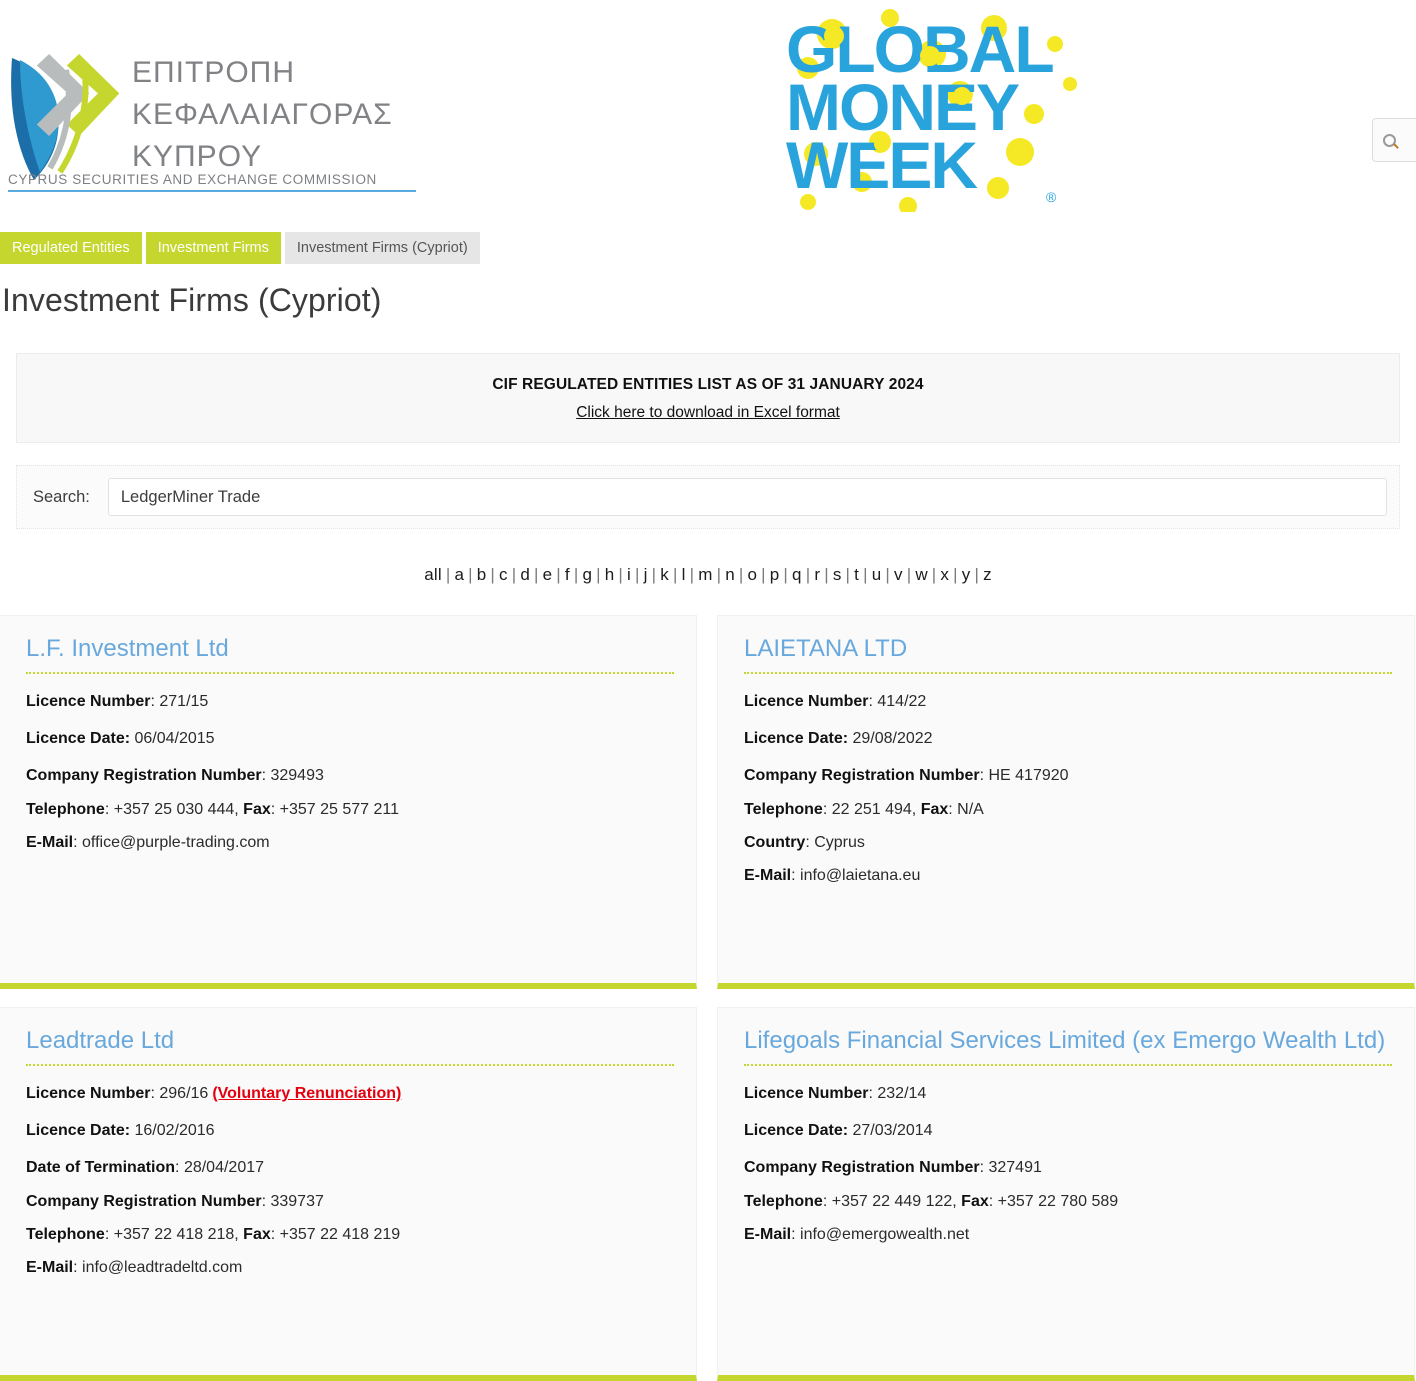 Image resolution: width=1416 pixels, height=1381 pixels. What do you see at coordinates (1389, 140) in the screenshot?
I see `search-icon` at bounding box center [1389, 140].